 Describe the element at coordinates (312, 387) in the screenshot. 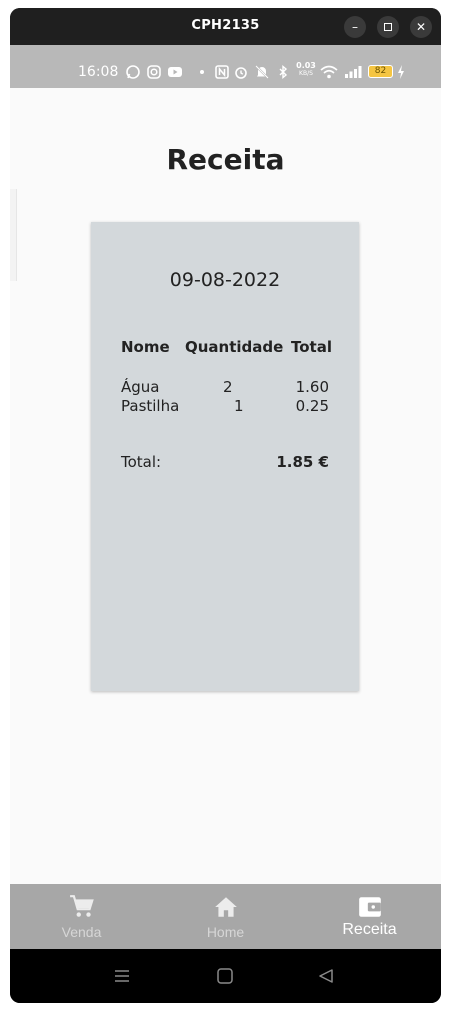

I see `row-total: 1.60` at that location.